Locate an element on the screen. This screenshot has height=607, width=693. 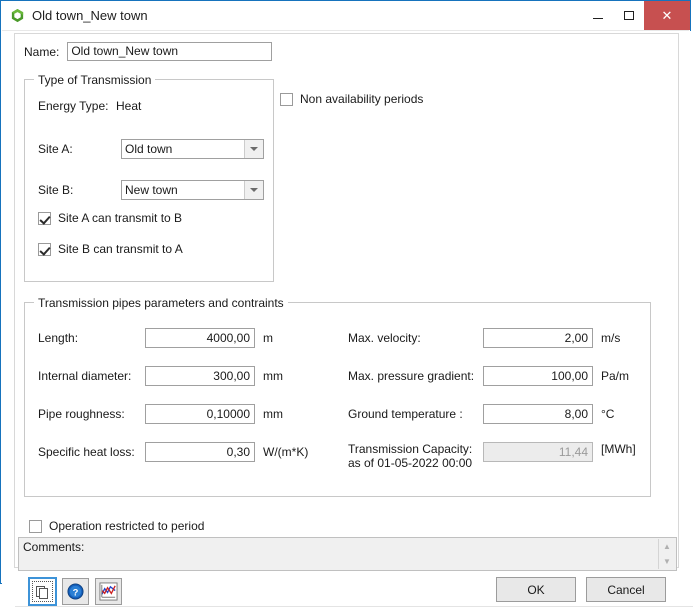
name-row: Name: Old town_New town is located at coordinates (148, 51).